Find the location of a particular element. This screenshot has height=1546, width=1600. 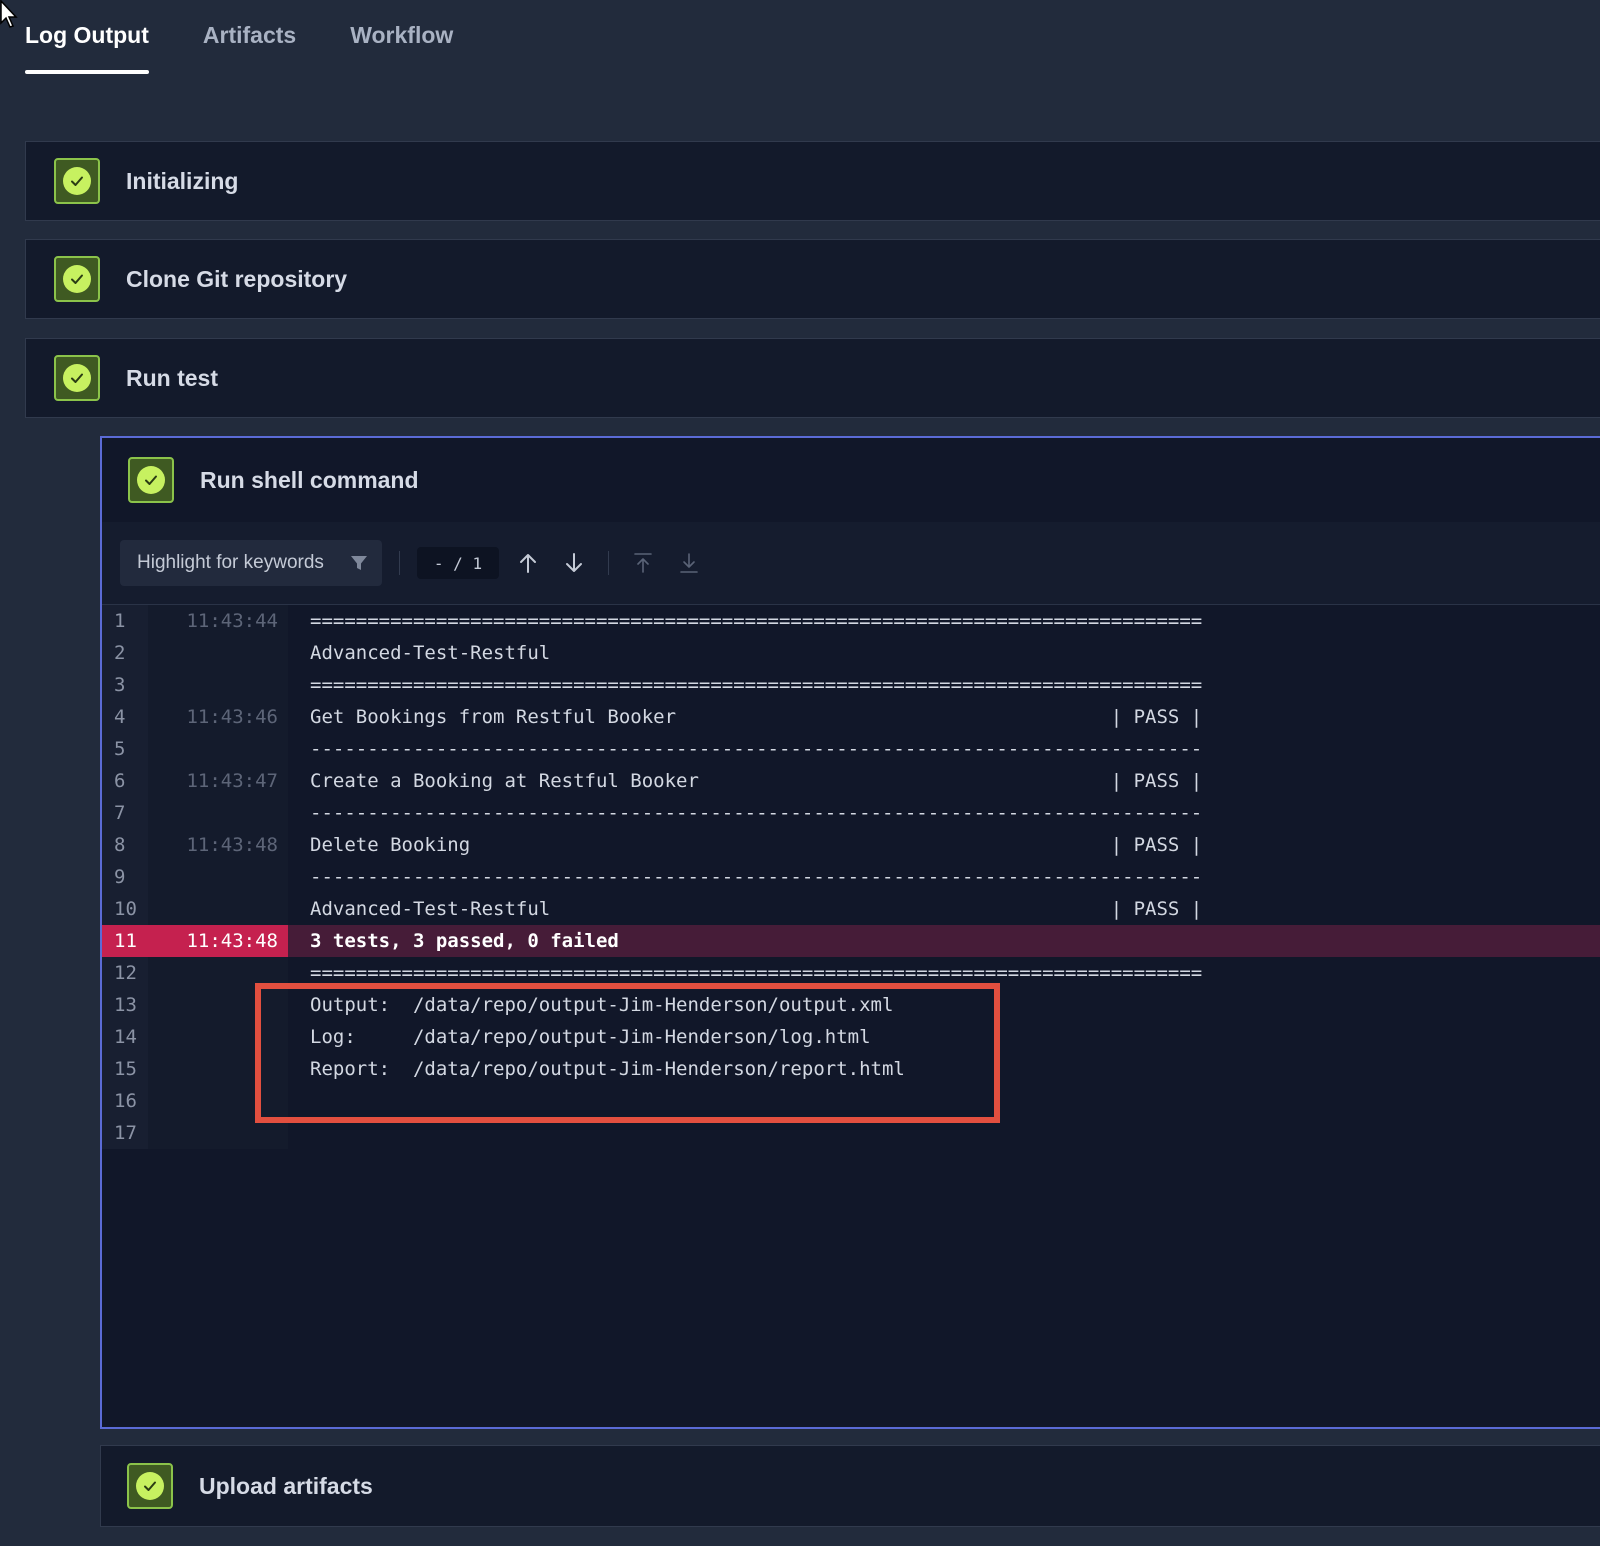

log-line-timestamp: 11:43:44 is located at coordinates (218, 621).